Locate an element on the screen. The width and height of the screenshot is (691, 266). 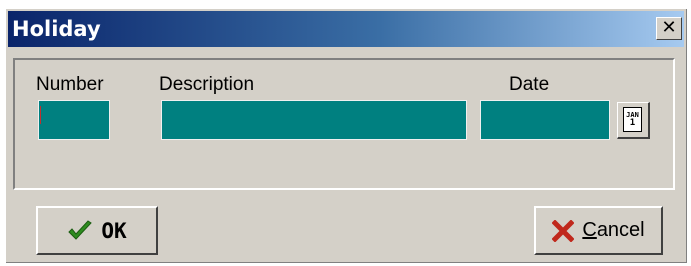
date-picker-button: JAN 1 is located at coordinates (633, 120).